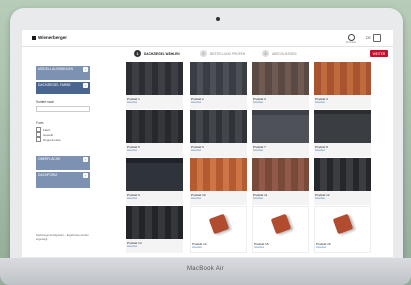 The width and height of the screenshot is (411, 285). What do you see at coordinates (218, 19) in the screenshot?
I see `camera-icon` at bounding box center [218, 19].